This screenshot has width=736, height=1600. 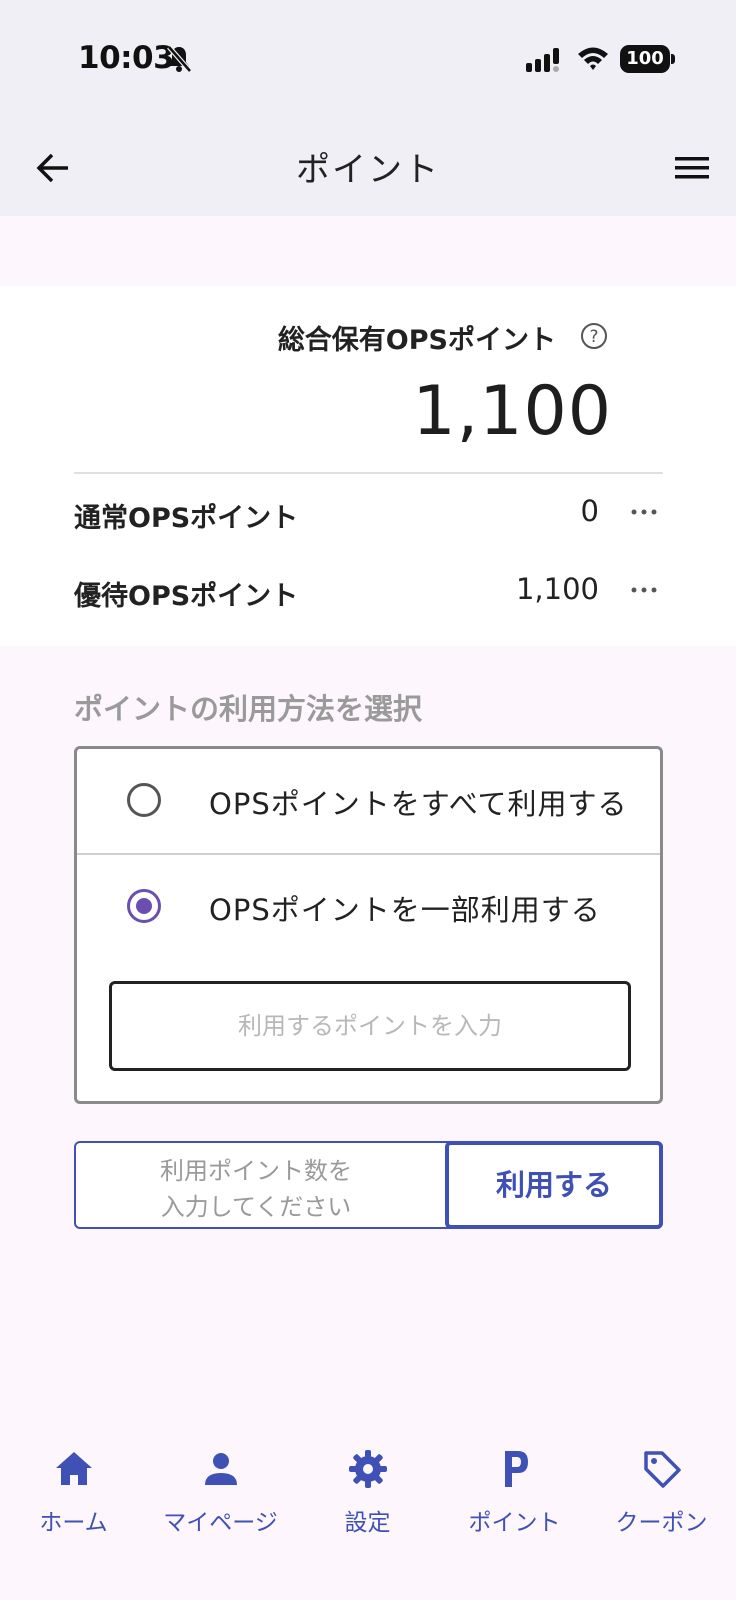 What do you see at coordinates (662, 1469) in the screenshot?
I see `tag-icon` at bounding box center [662, 1469].